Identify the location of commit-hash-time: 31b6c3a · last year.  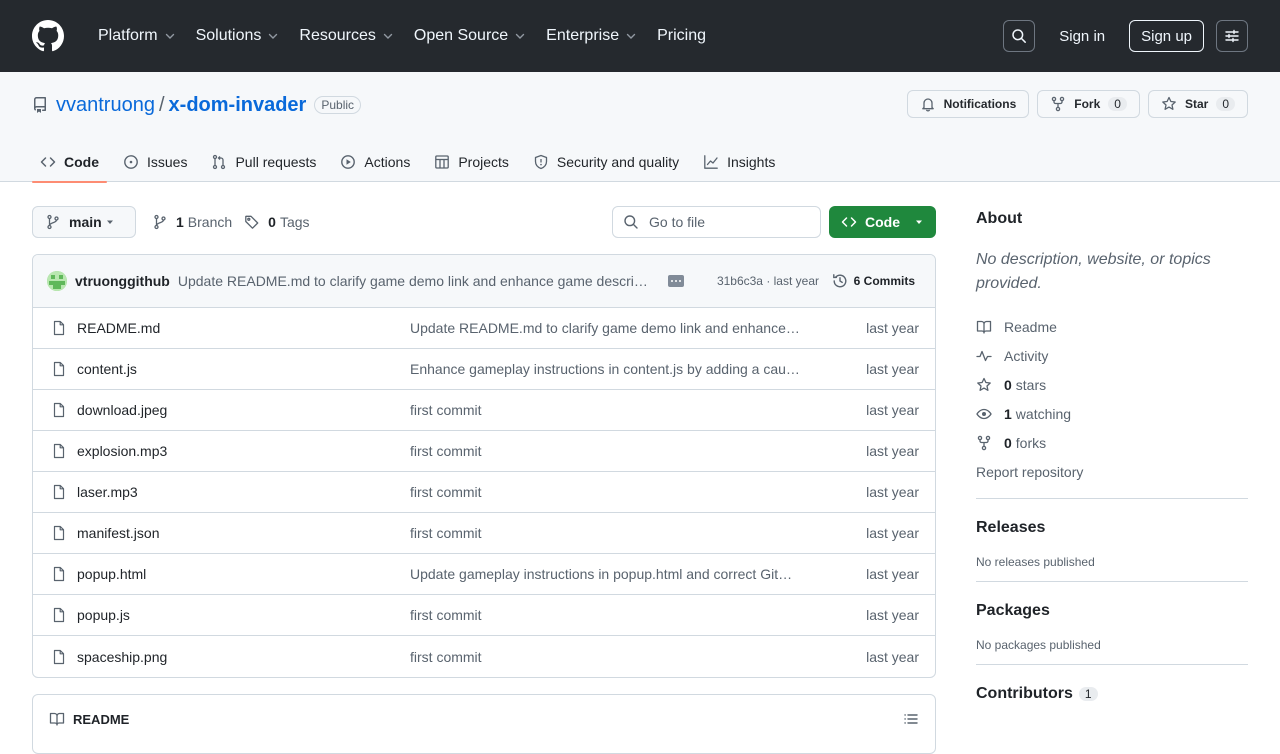
(768, 281).